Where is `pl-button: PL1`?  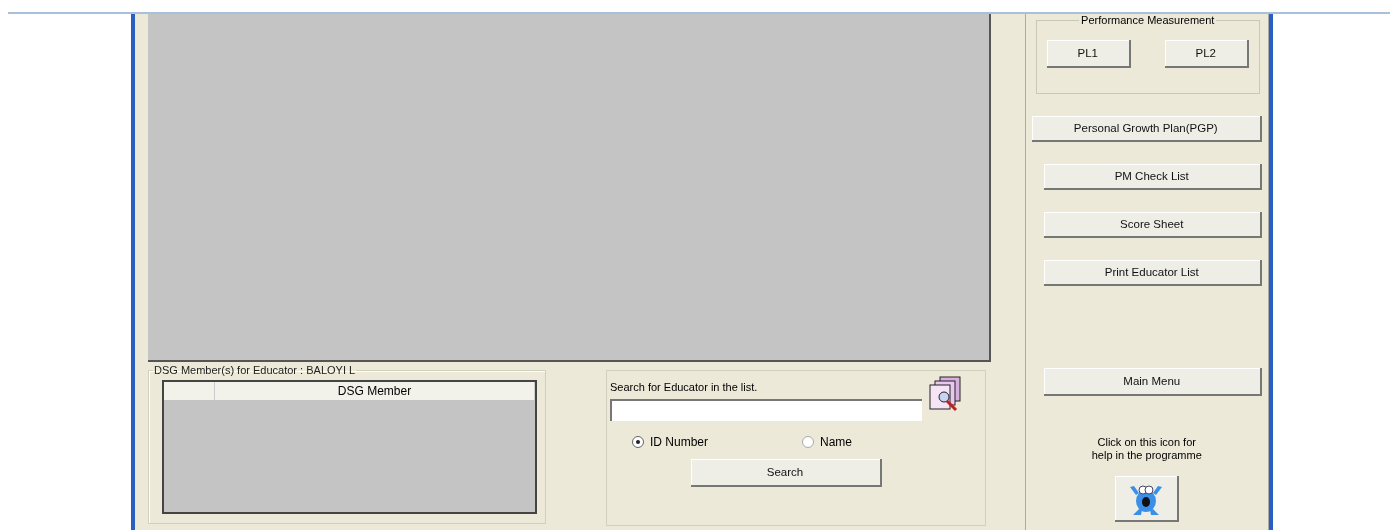 pl-button: PL1 is located at coordinates (1088, 54).